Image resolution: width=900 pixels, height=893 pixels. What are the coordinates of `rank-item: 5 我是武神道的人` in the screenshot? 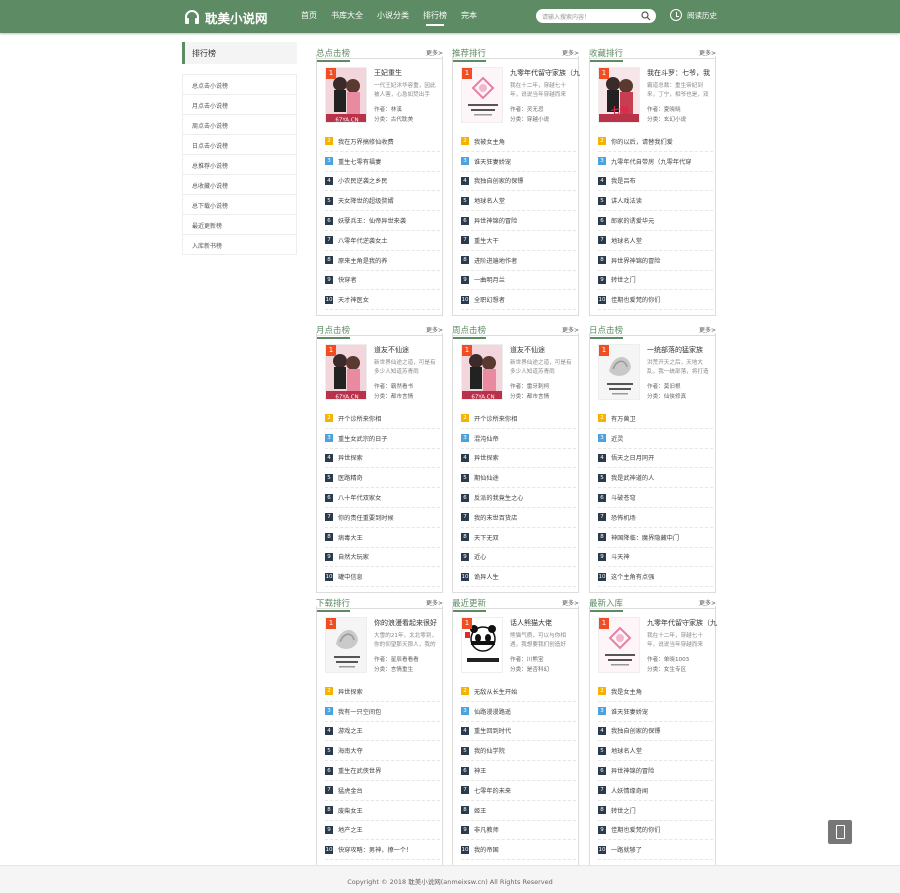 It's located at (655, 478).